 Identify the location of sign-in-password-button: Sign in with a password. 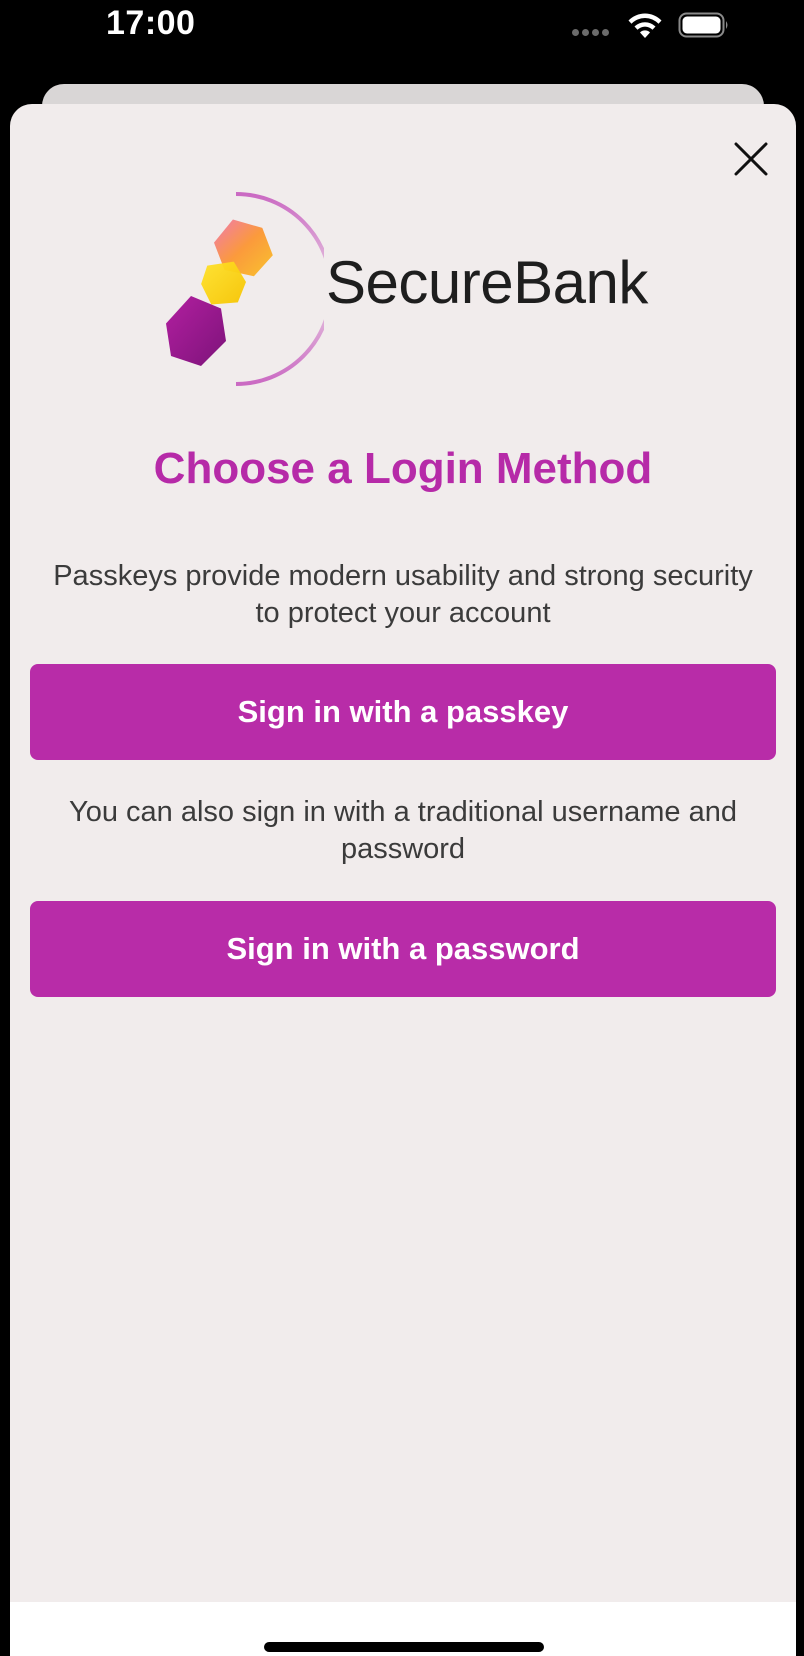
(403, 949).